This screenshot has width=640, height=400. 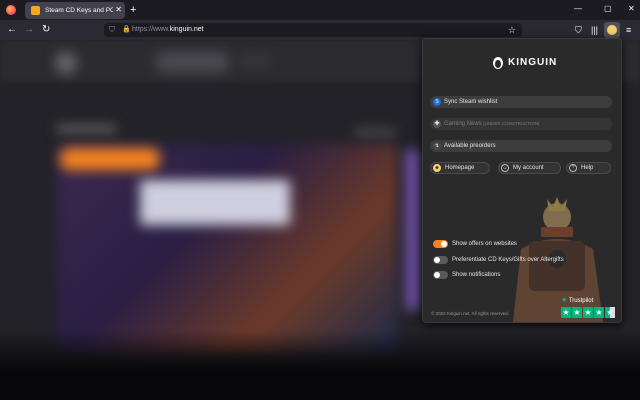 What do you see at coordinates (498, 62) in the screenshot?
I see `kinguin-logo-icon` at bounding box center [498, 62].